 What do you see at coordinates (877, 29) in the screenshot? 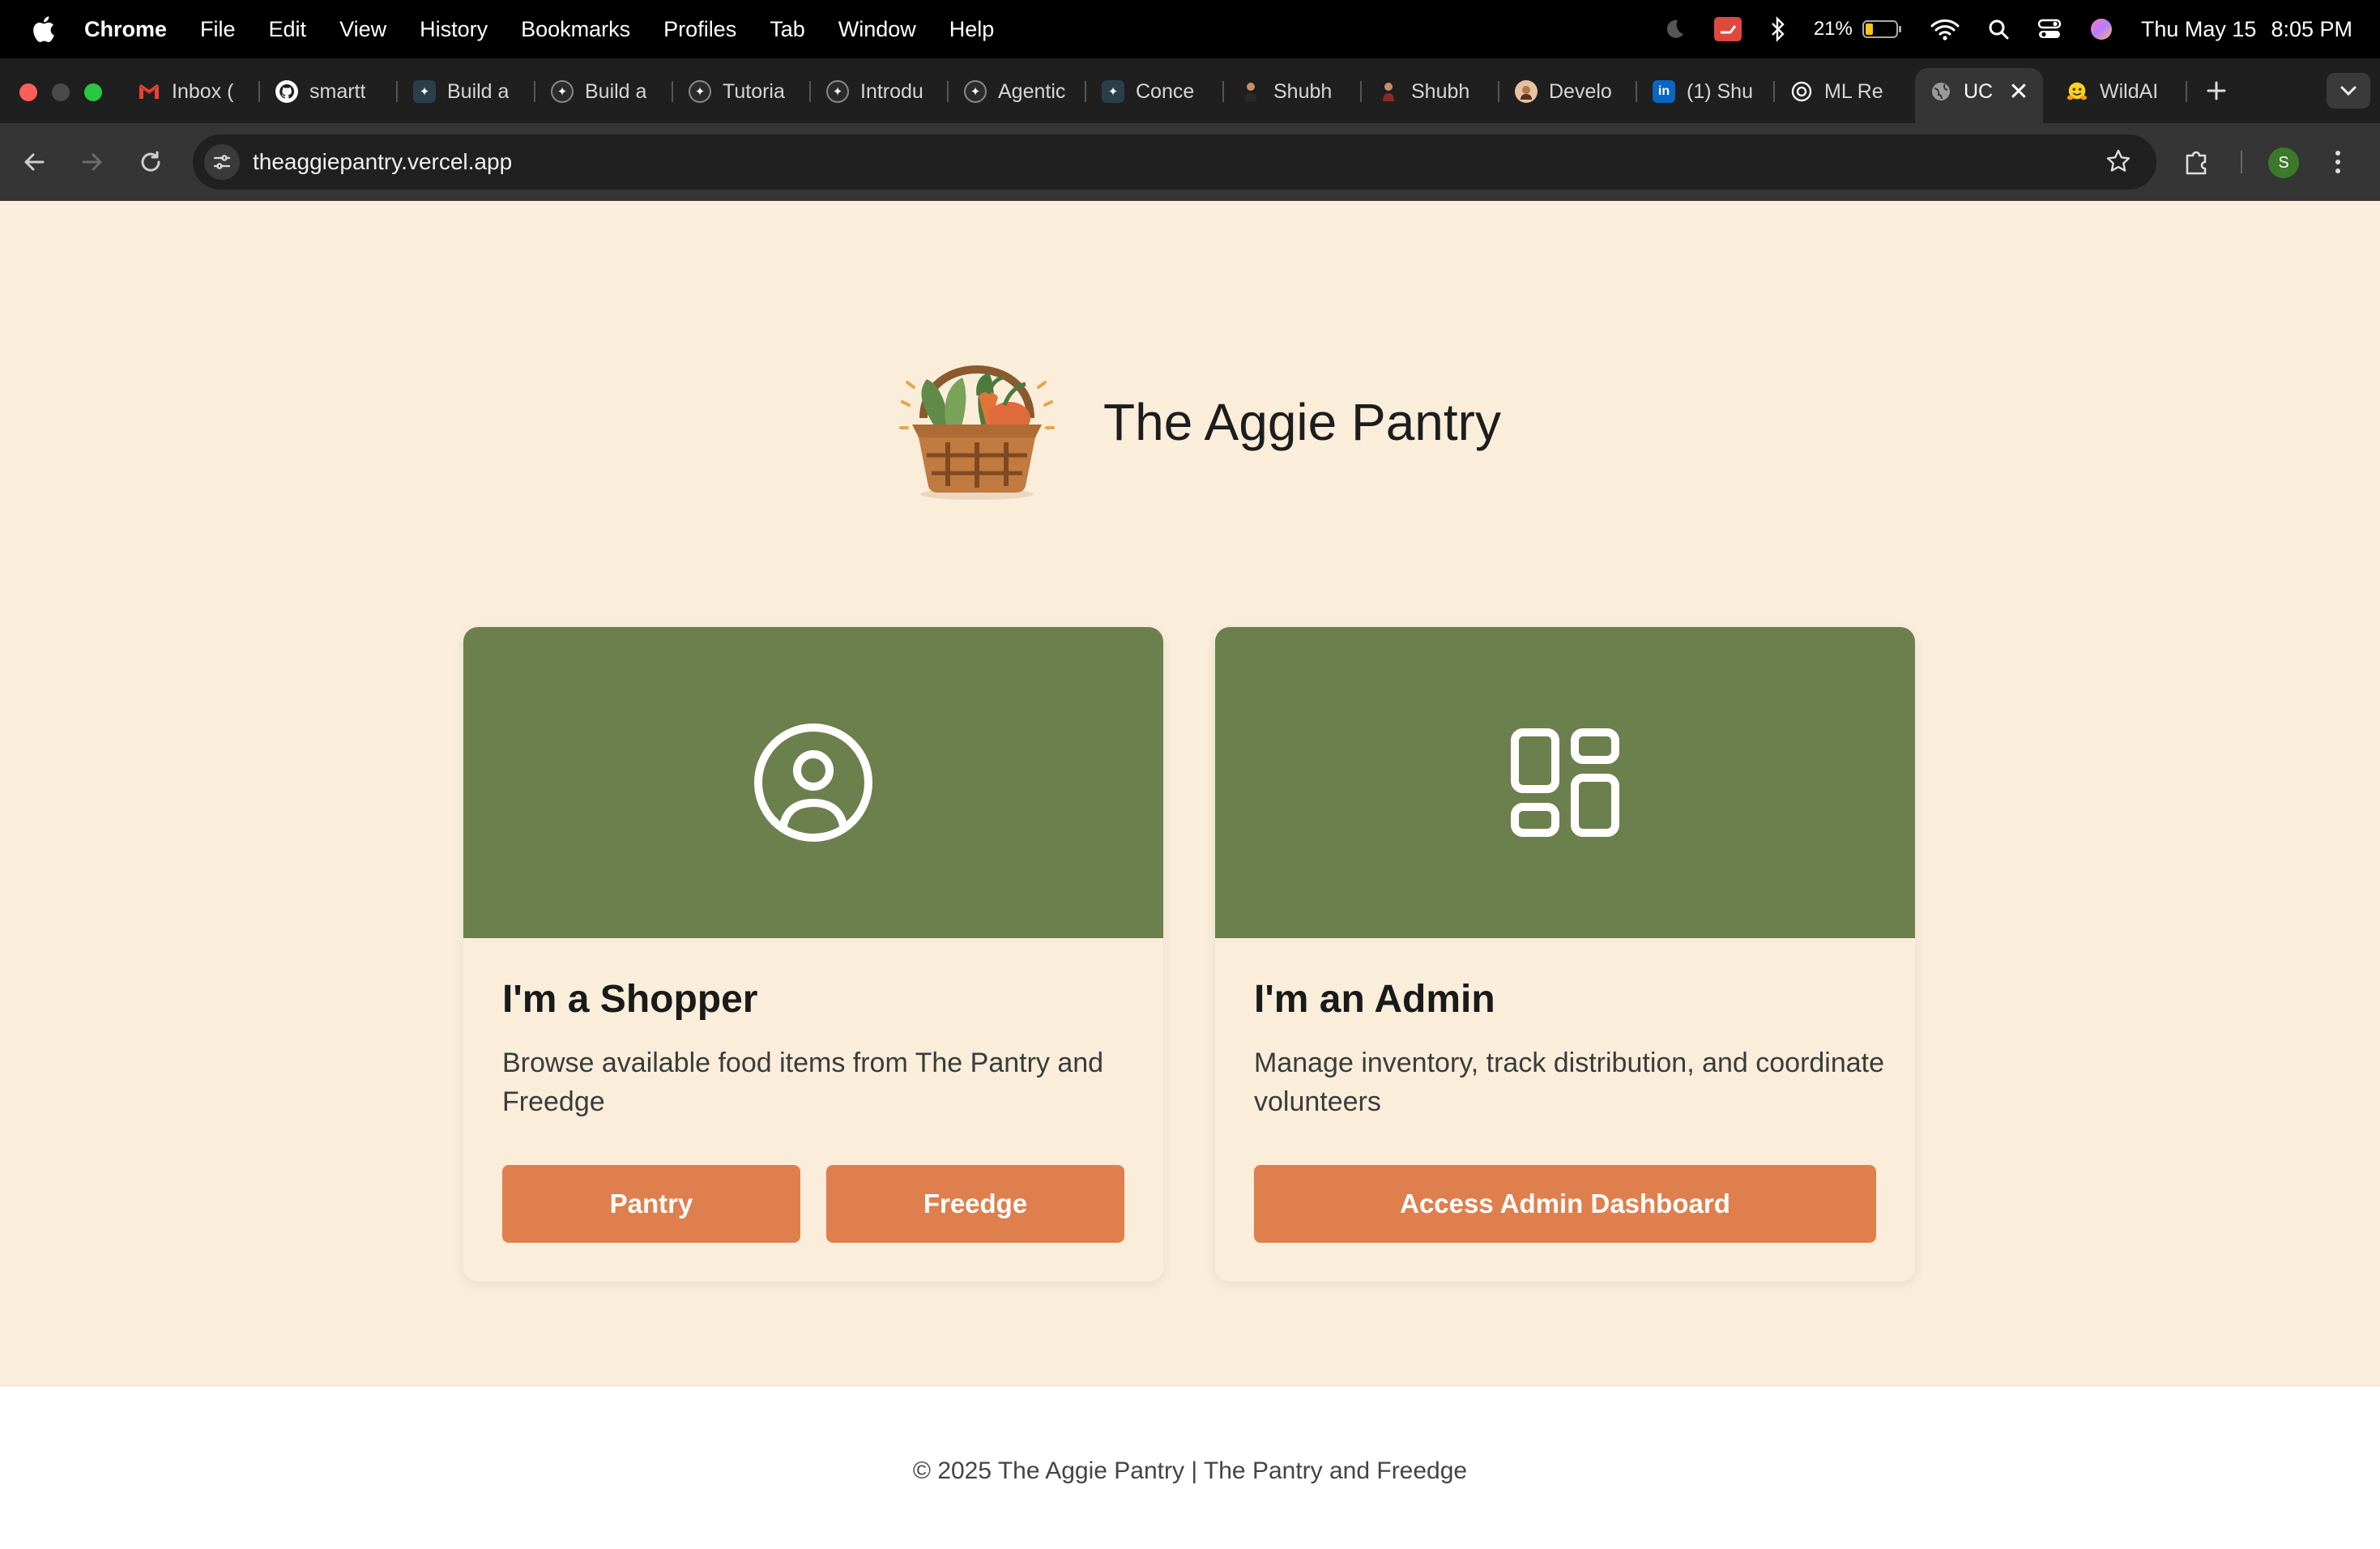
I see `menu-window: Window` at bounding box center [877, 29].